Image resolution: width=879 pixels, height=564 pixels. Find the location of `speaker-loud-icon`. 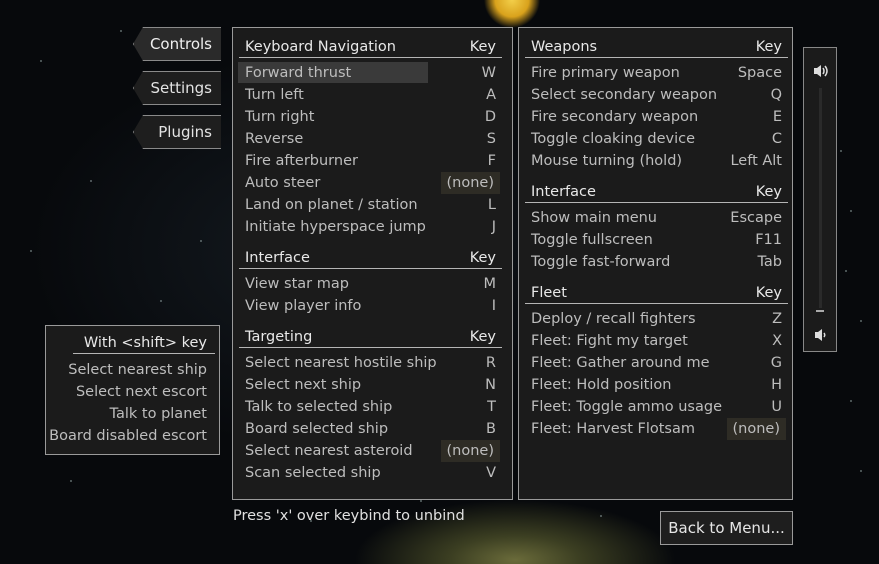

speaker-loud-icon is located at coordinates (821, 71).